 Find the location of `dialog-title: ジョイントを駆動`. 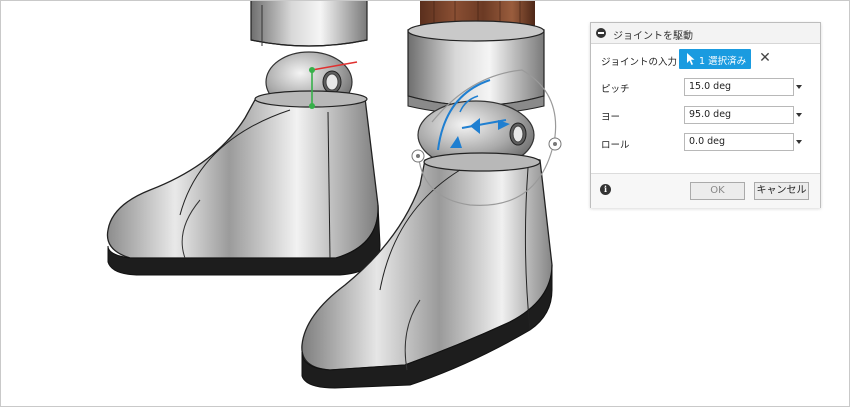

dialog-title: ジョイントを駆動 is located at coordinates (653, 36).